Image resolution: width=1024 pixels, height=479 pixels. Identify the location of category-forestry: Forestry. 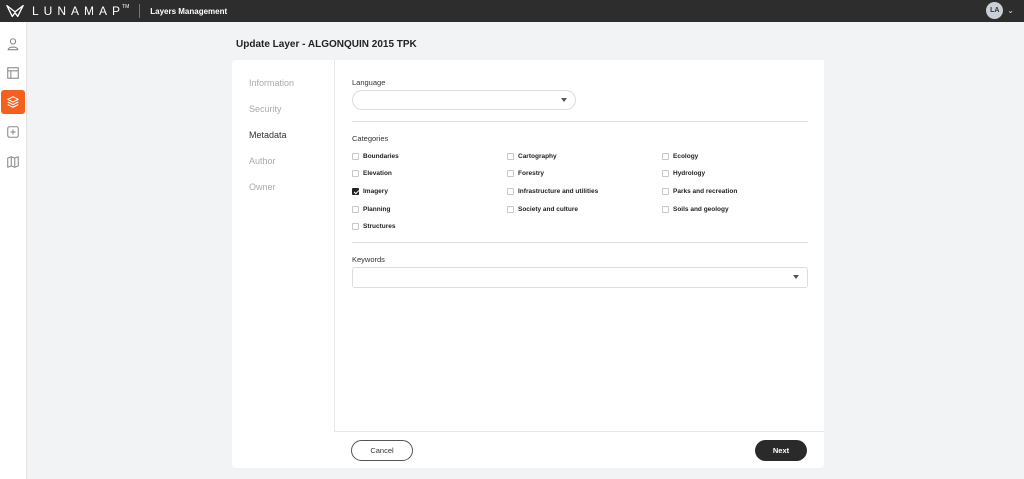
(525, 173).